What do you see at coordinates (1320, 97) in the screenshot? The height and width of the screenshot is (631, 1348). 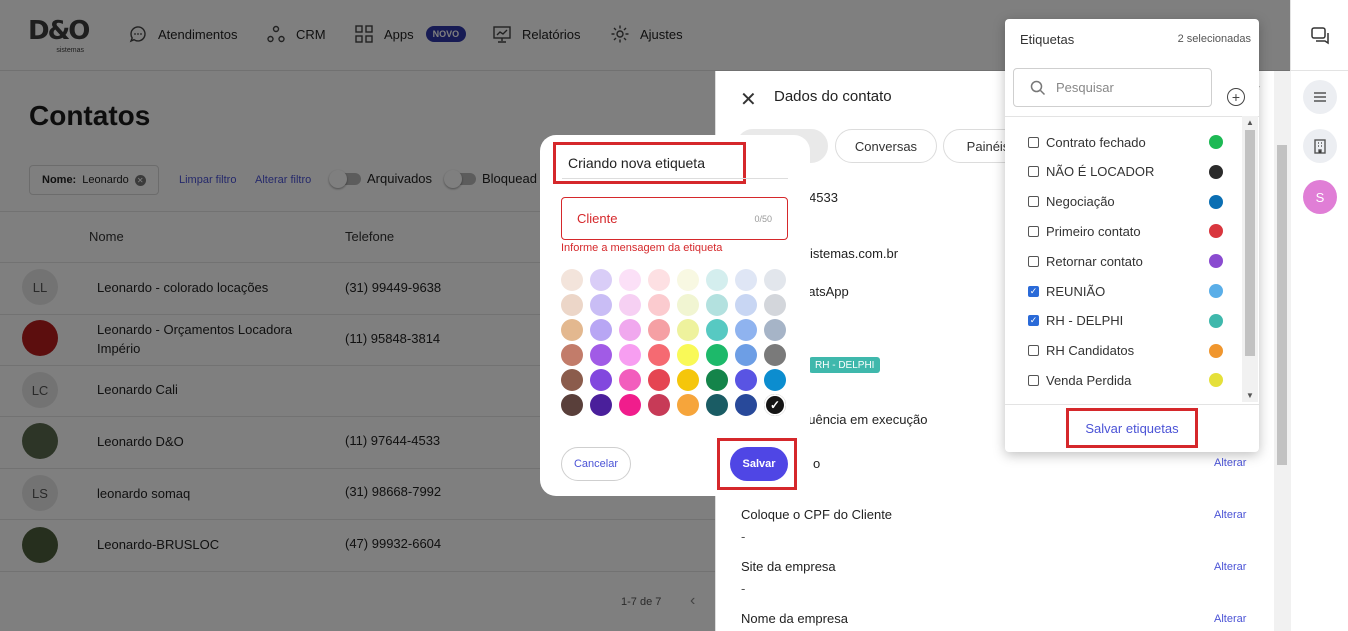 I see `menu-button` at bounding box center [1320, 97].